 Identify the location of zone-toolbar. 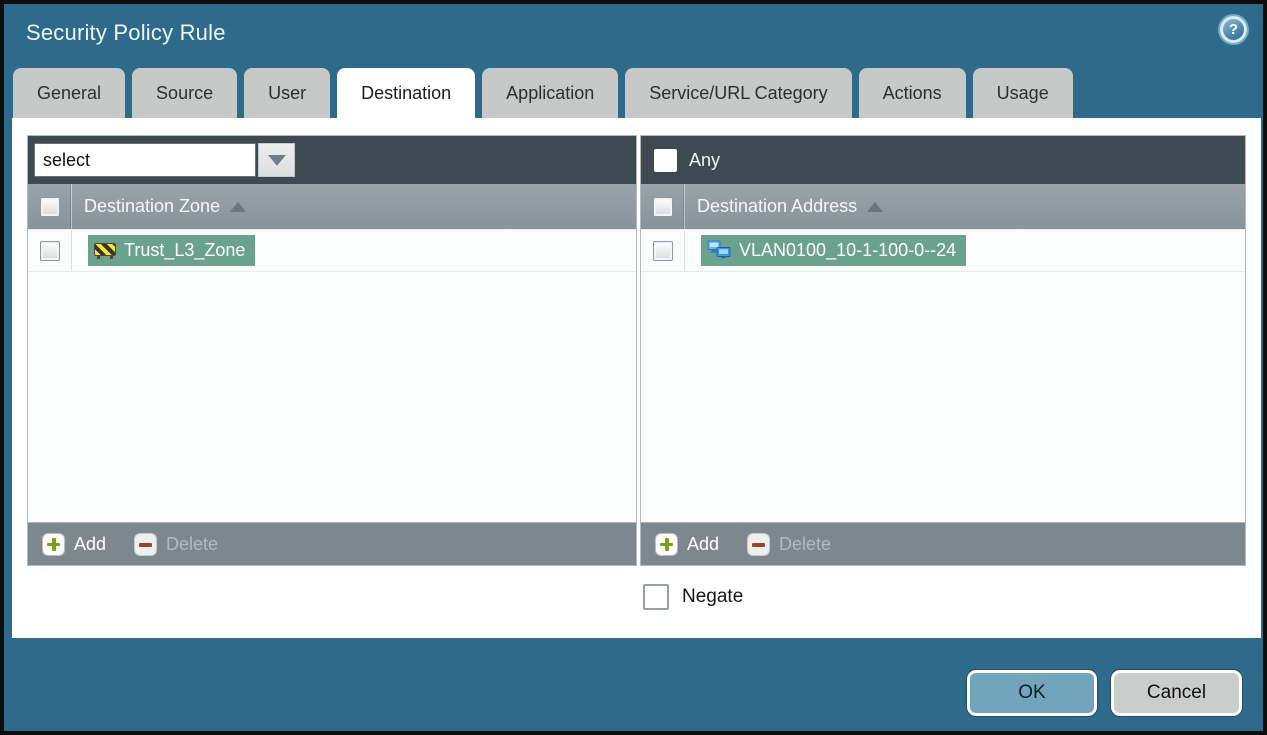
(332, 160).